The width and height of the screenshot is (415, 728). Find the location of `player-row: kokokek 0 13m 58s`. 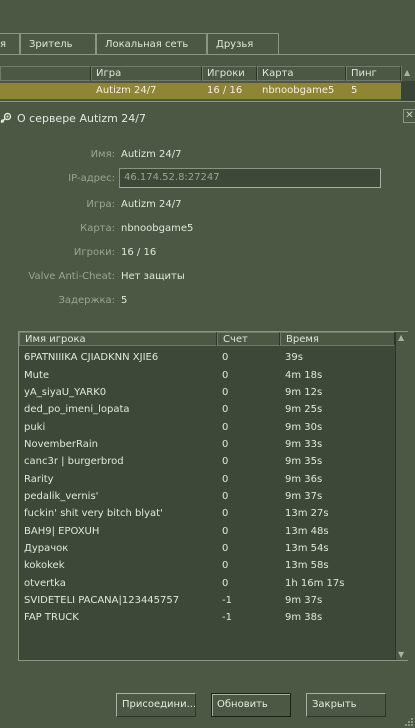

player-row: kokokek 0 13m 58s is located at coordinates (207, 565).